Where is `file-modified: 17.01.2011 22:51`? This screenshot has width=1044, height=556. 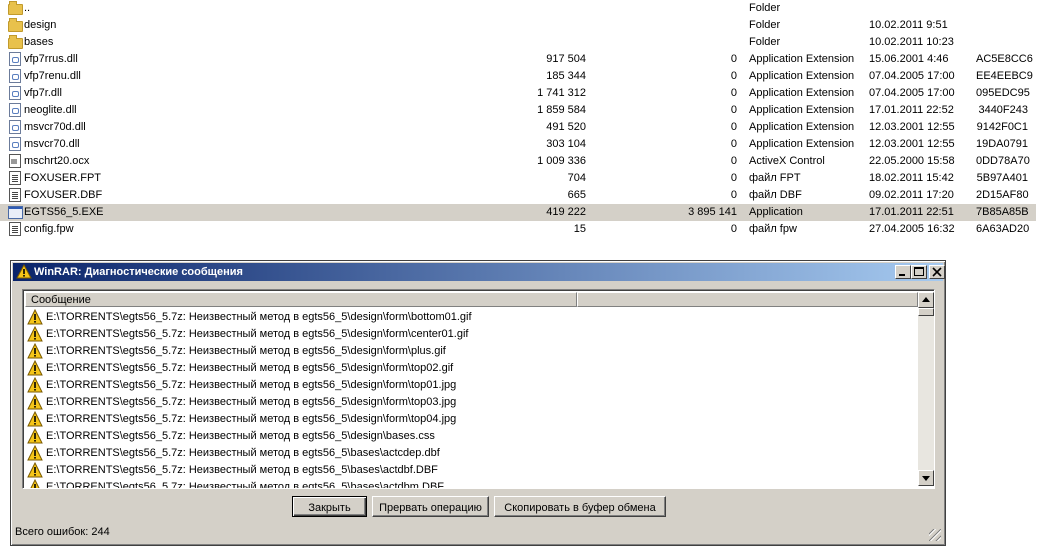 file-modified: 17.01.2011 22:51 is located at coordinates (911, 212).